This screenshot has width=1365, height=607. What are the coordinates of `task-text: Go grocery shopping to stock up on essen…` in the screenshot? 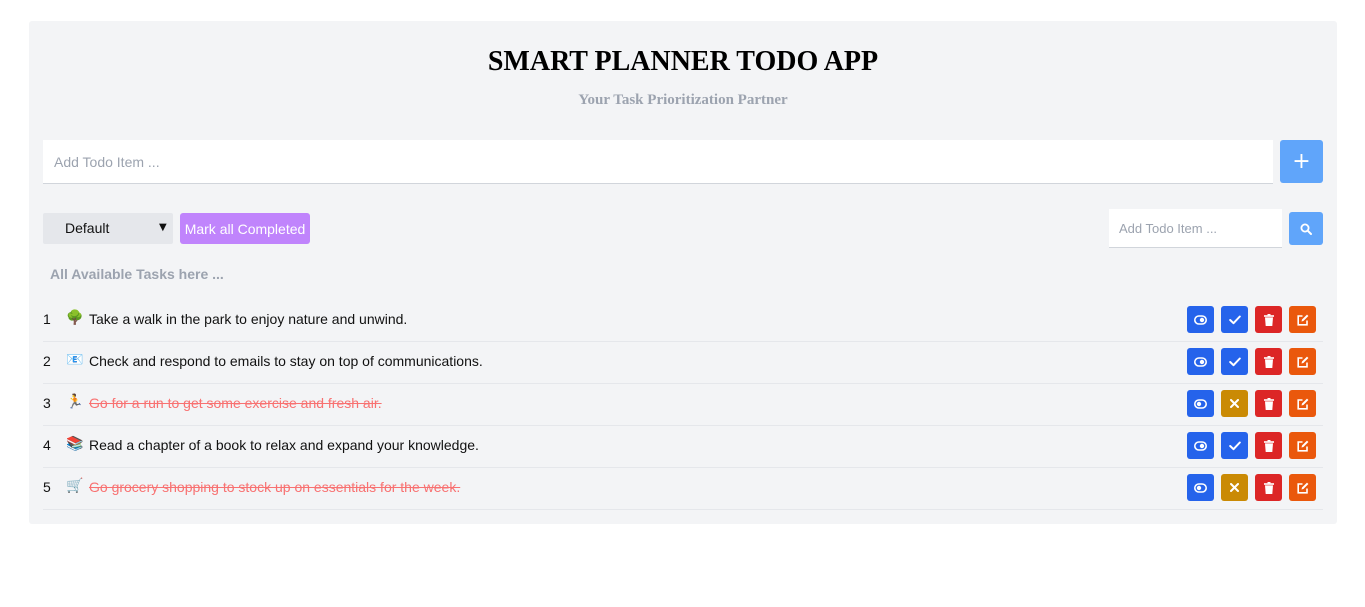 It's located at (275, 487).